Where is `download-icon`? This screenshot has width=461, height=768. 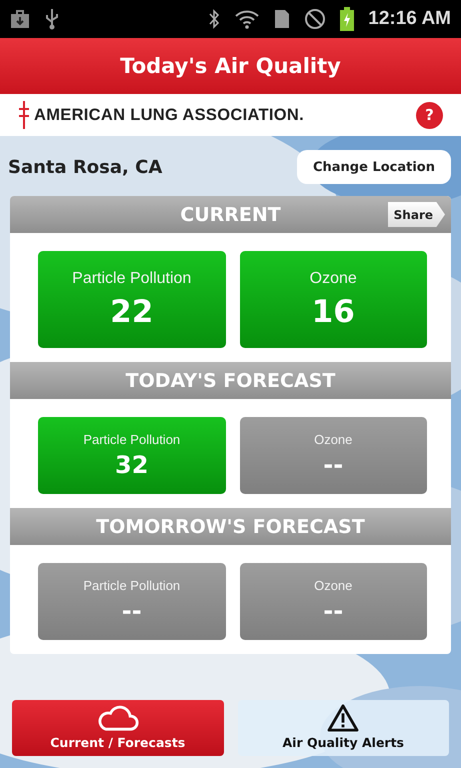
download-icon is located at coordinates (20, 19).